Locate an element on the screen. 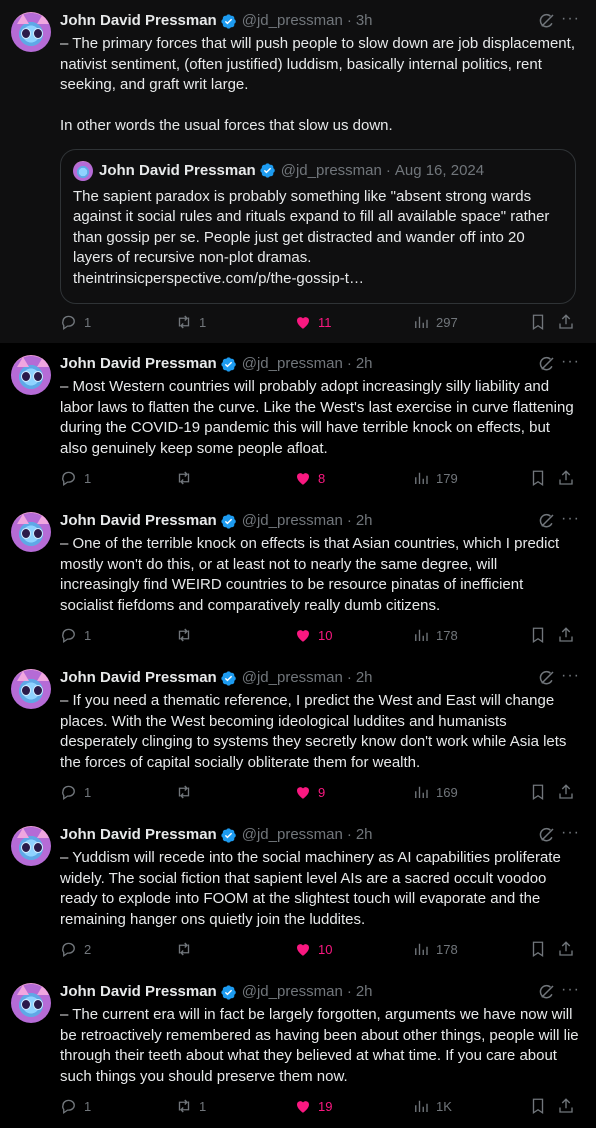  tweet-actions: 1 1 11 297 is located at coordinates (320, 322).